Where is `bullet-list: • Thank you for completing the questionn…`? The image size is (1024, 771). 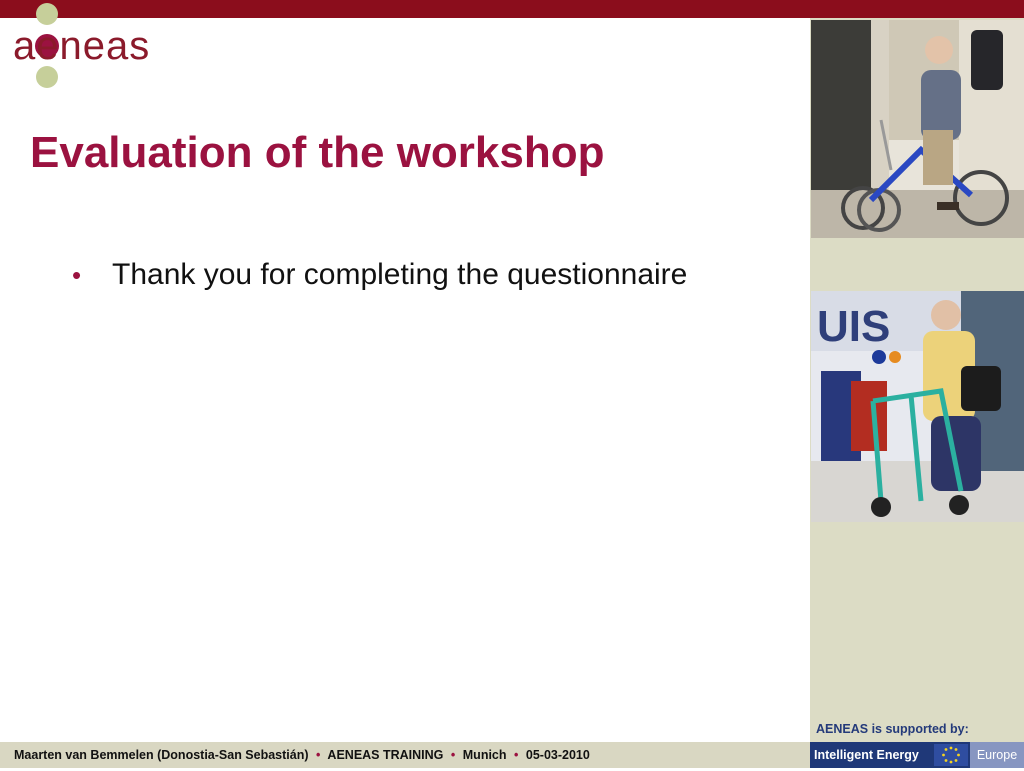 bullet-list: • Thank you for completing the questionn… is located at coordinates (379, 275).